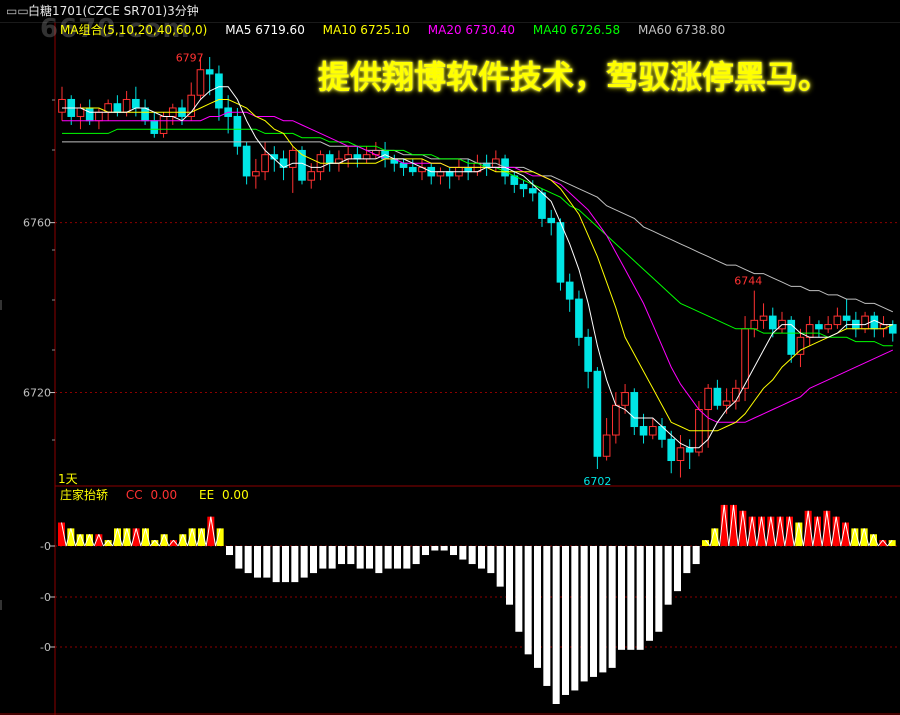  Describe the element at coordinates (37, 223) in the screenshot. I see `y-tick-label-1: 6760` at that location.